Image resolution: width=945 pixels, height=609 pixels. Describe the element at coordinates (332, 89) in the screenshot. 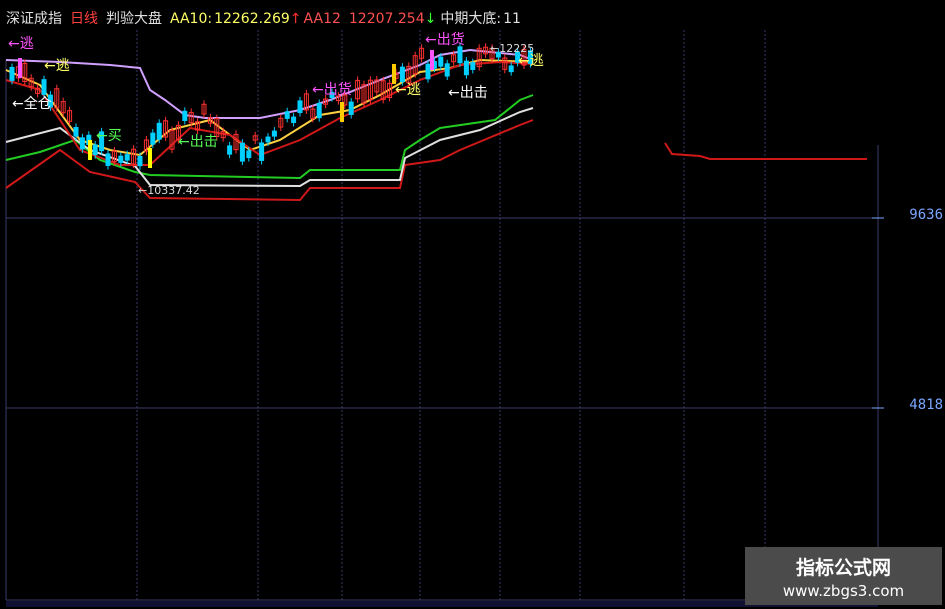

I see `annotation-4: ←出货` at that location.